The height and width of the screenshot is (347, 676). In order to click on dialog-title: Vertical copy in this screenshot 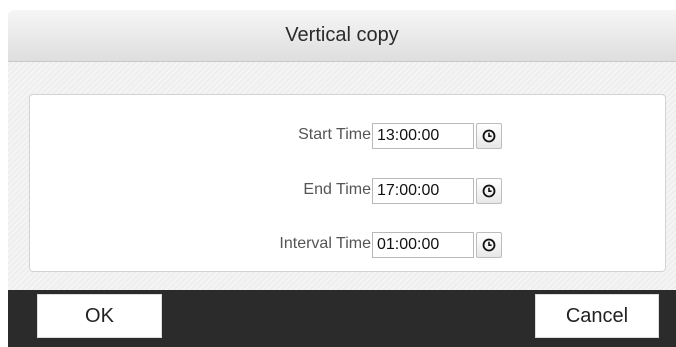, I will do `click(342, 36)`.